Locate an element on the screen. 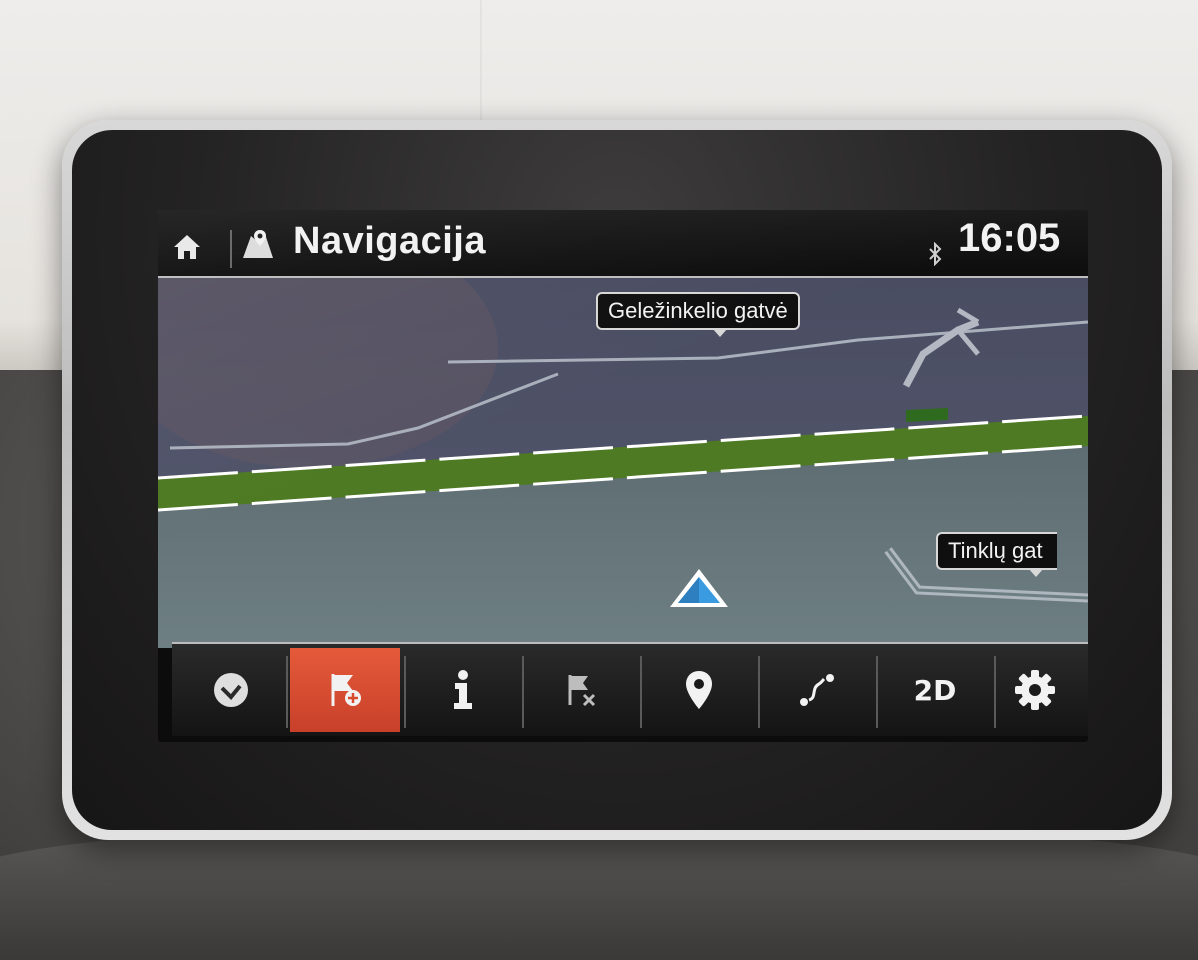 The image size is (1198, 960). street-label: Tinklų gat is located at coordinates (996, 554).